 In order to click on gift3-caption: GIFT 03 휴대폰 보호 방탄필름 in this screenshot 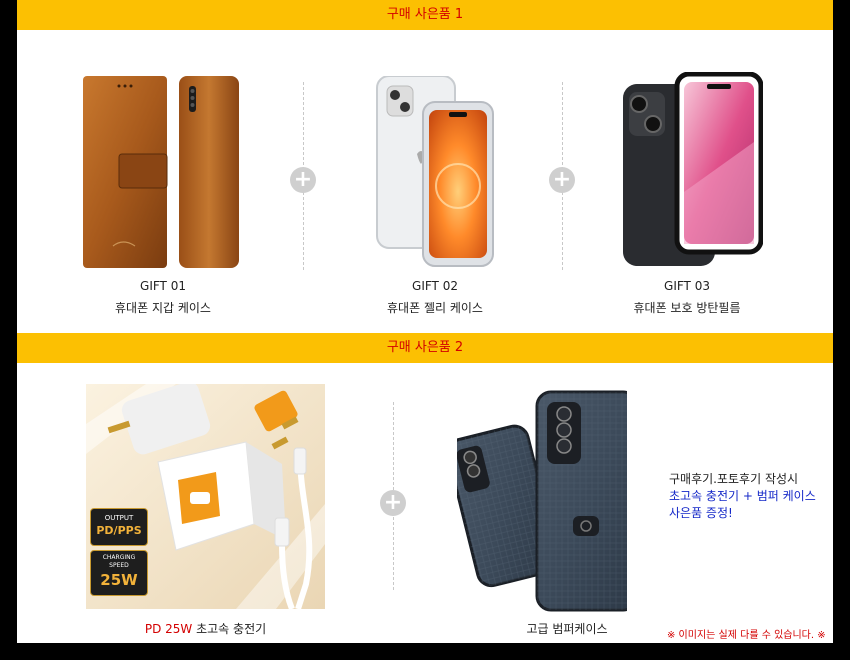, I will do `click(687, 297)`.